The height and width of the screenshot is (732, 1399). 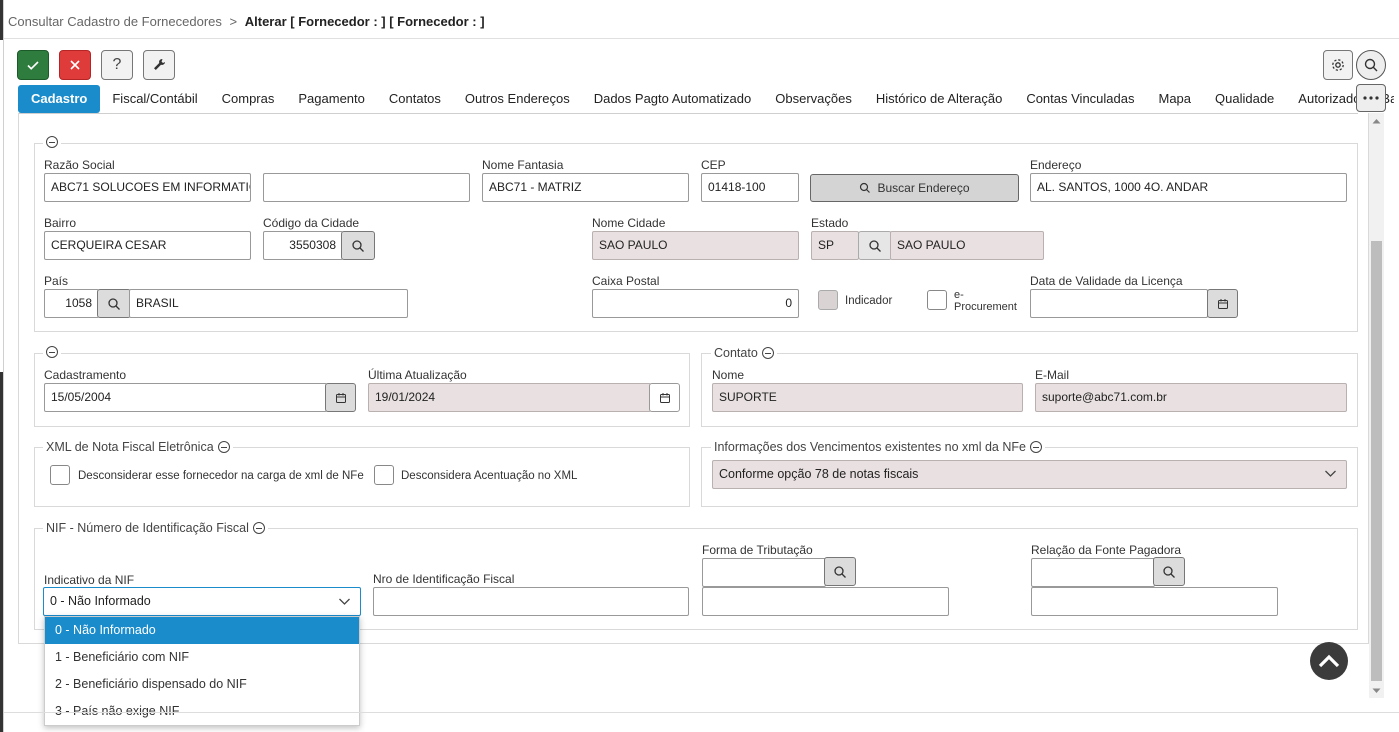 What do you see at coordinates (1371, 98) in the screenshot?
I see `more-tabs-button` at bounding box center [1371, 98].